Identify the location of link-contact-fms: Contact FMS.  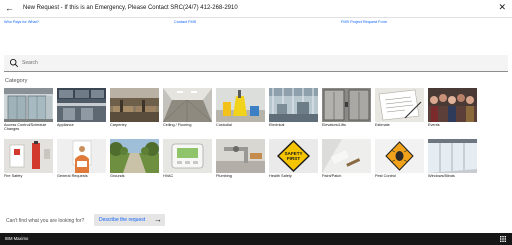
(185, 22).